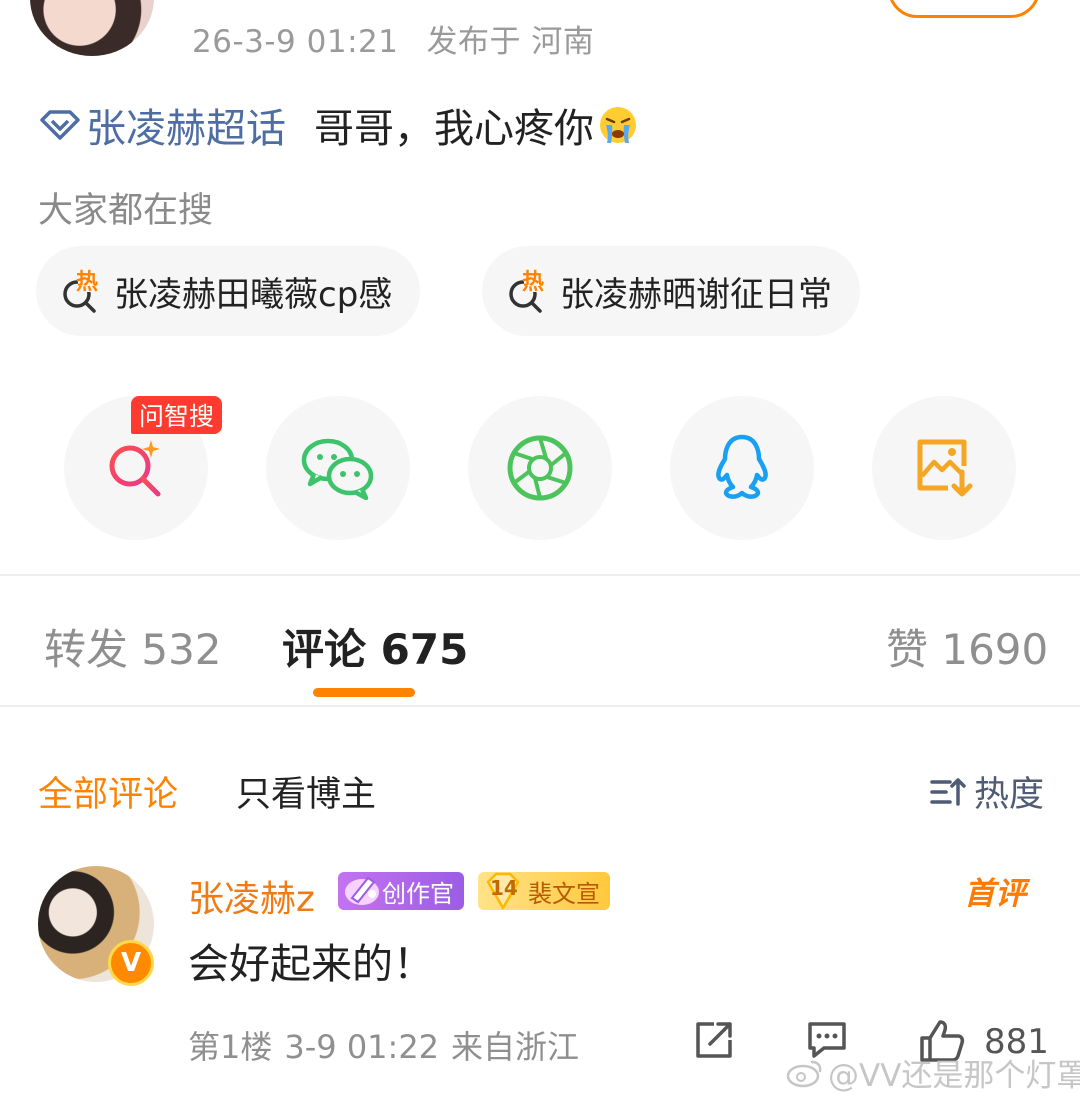 The height and width of the screenshot is (1094, 1080). I want to click on sort-icon, so click(948, 791).